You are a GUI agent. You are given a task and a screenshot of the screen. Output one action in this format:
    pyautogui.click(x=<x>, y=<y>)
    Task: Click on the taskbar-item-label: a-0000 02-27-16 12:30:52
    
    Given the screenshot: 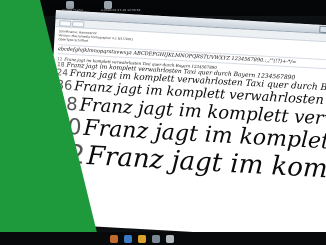 What is the action you would take?
    pyautogui.click(x=121, y=10)
    